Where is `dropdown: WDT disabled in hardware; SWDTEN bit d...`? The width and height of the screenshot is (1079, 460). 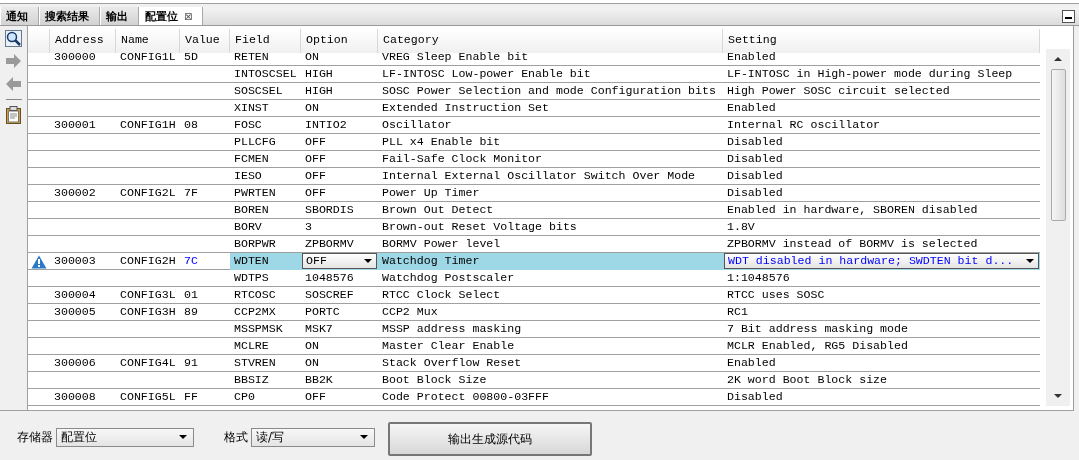
dropdown: WDT disabled in hardware; SWDTEN bit d... is located at coordinates (881, 261).